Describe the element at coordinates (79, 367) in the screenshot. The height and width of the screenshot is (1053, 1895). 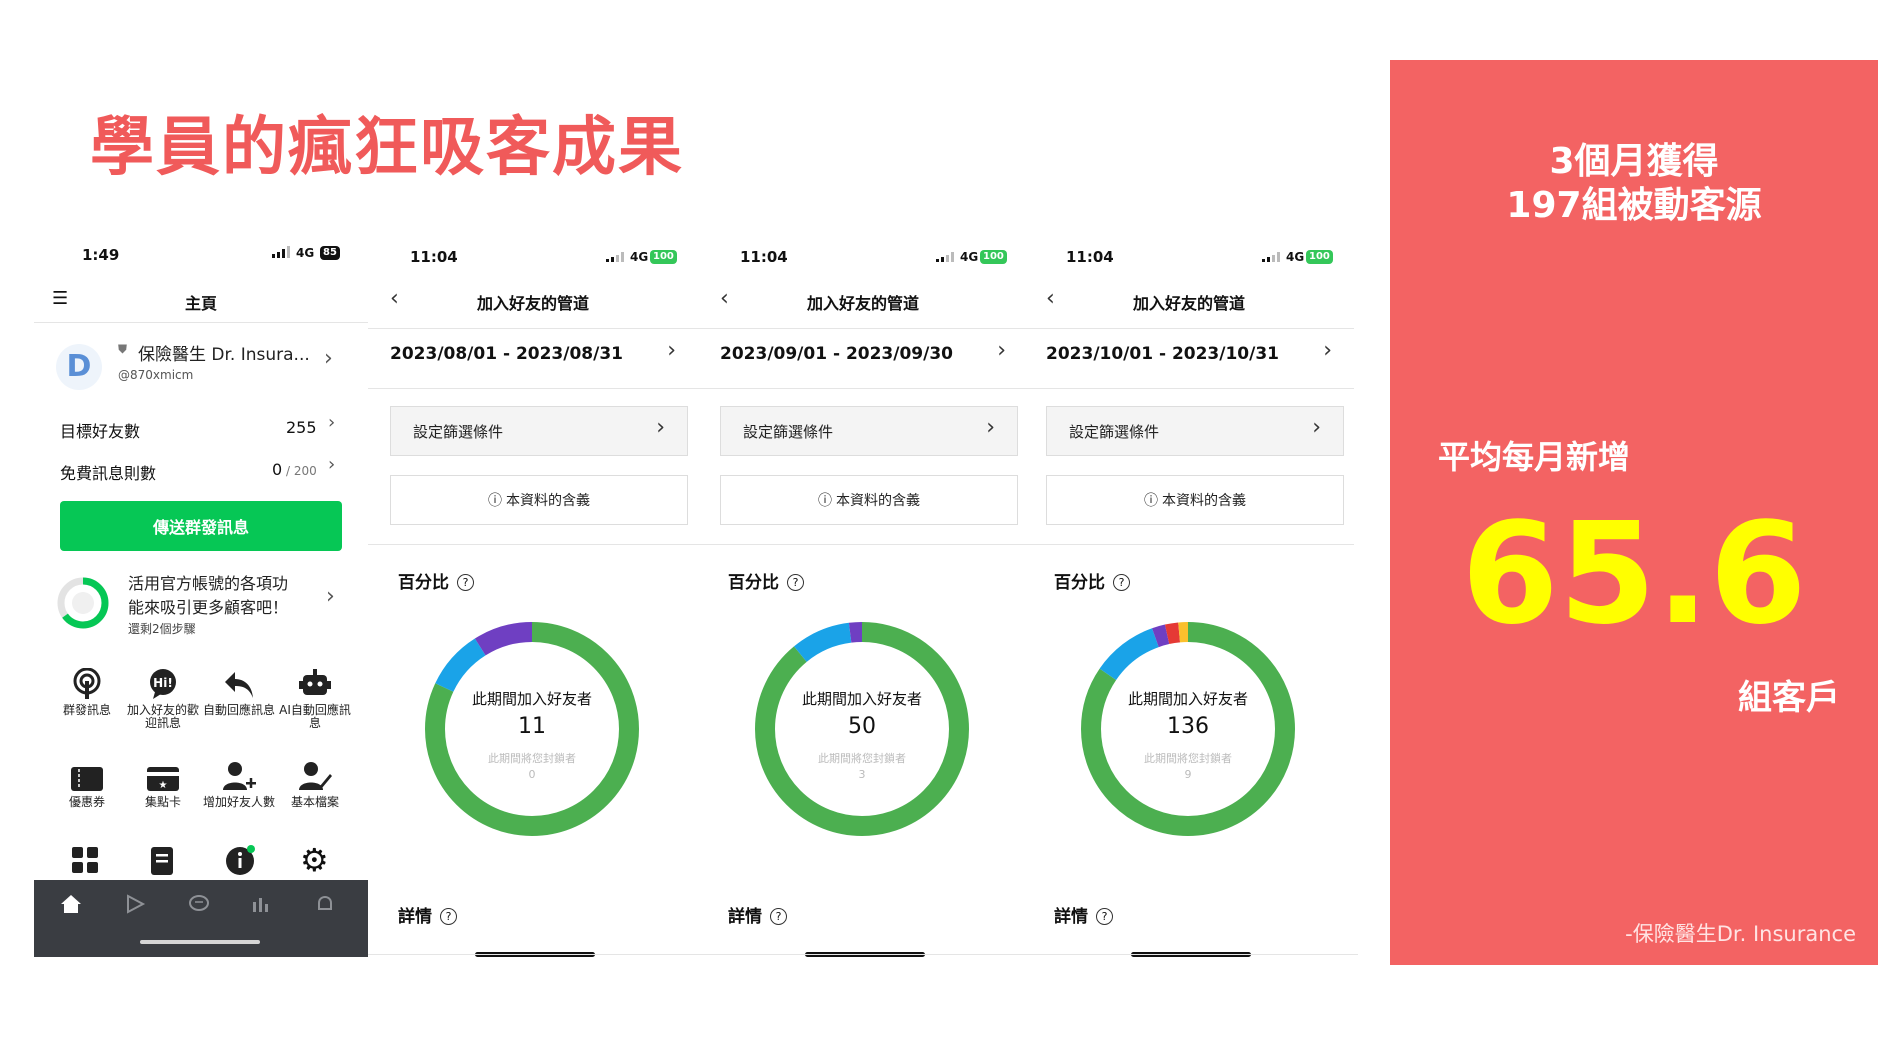
I see `account-avatar: D` at that location.